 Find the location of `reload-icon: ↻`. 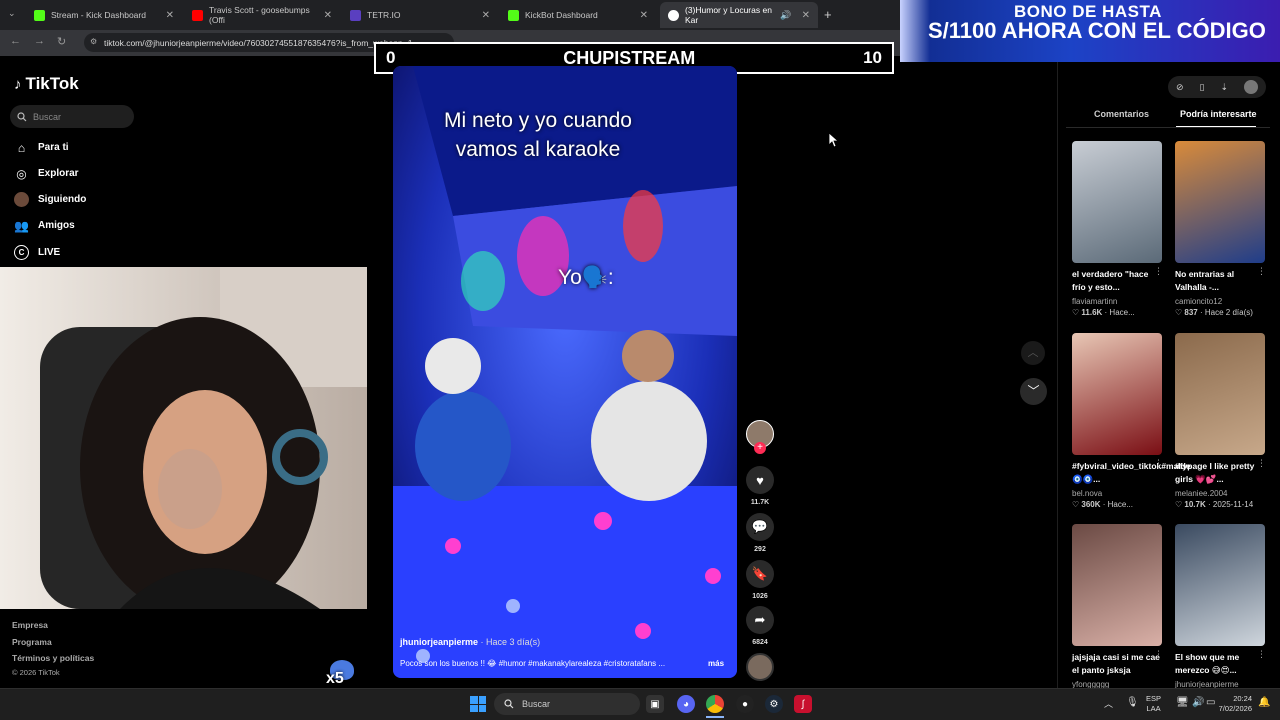

reload-icon: ↻ is located at coordinates (61, 41).